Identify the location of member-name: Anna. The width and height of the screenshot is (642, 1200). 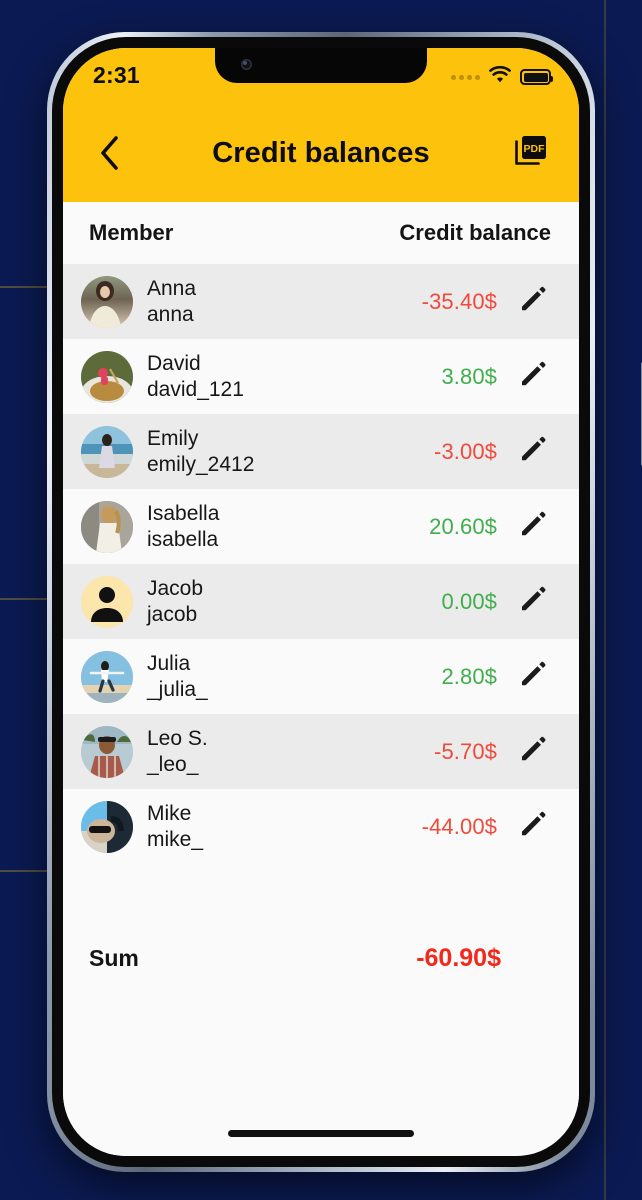
(172, 288).